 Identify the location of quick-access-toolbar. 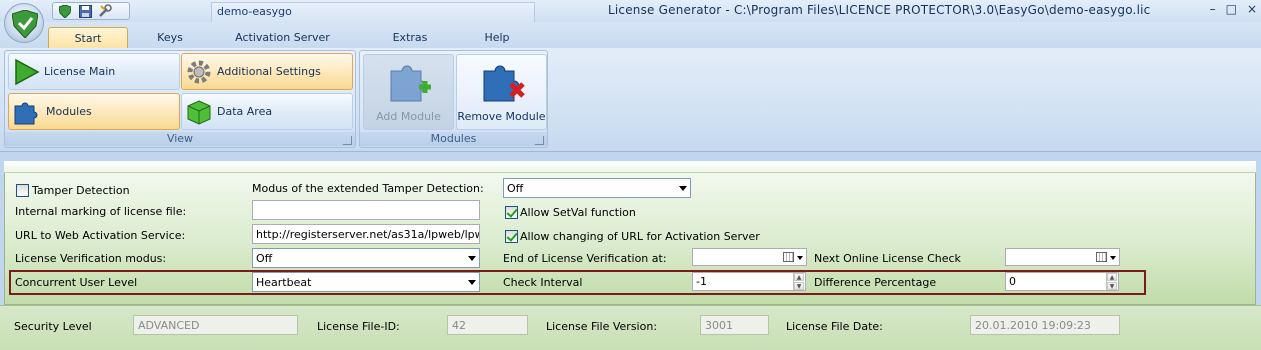
(91, 11).